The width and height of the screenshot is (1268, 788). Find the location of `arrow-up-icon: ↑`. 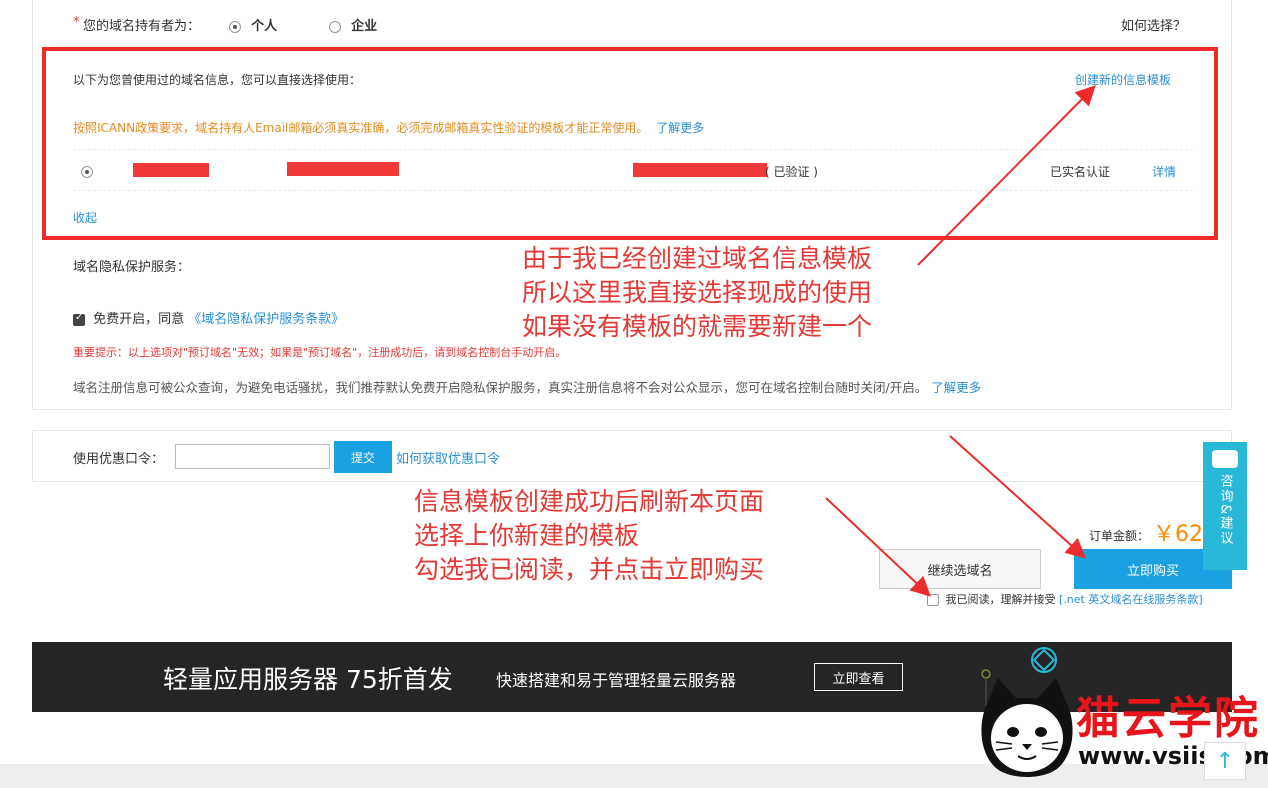

arrow-up-icon: ↑ is located at coordinates (1225, 761).